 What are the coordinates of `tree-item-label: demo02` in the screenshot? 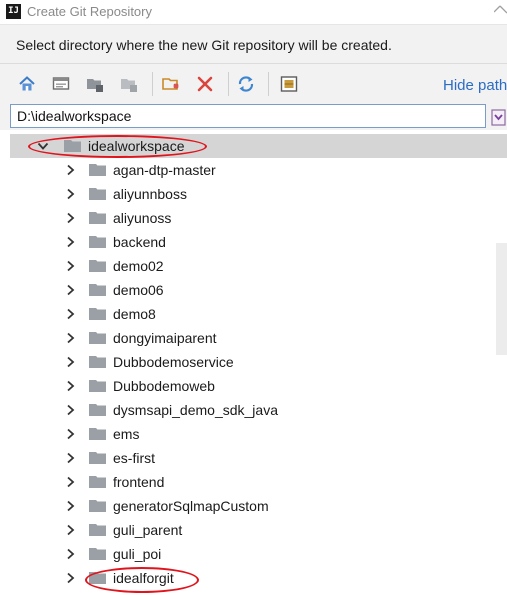 It's located at (138, 266).